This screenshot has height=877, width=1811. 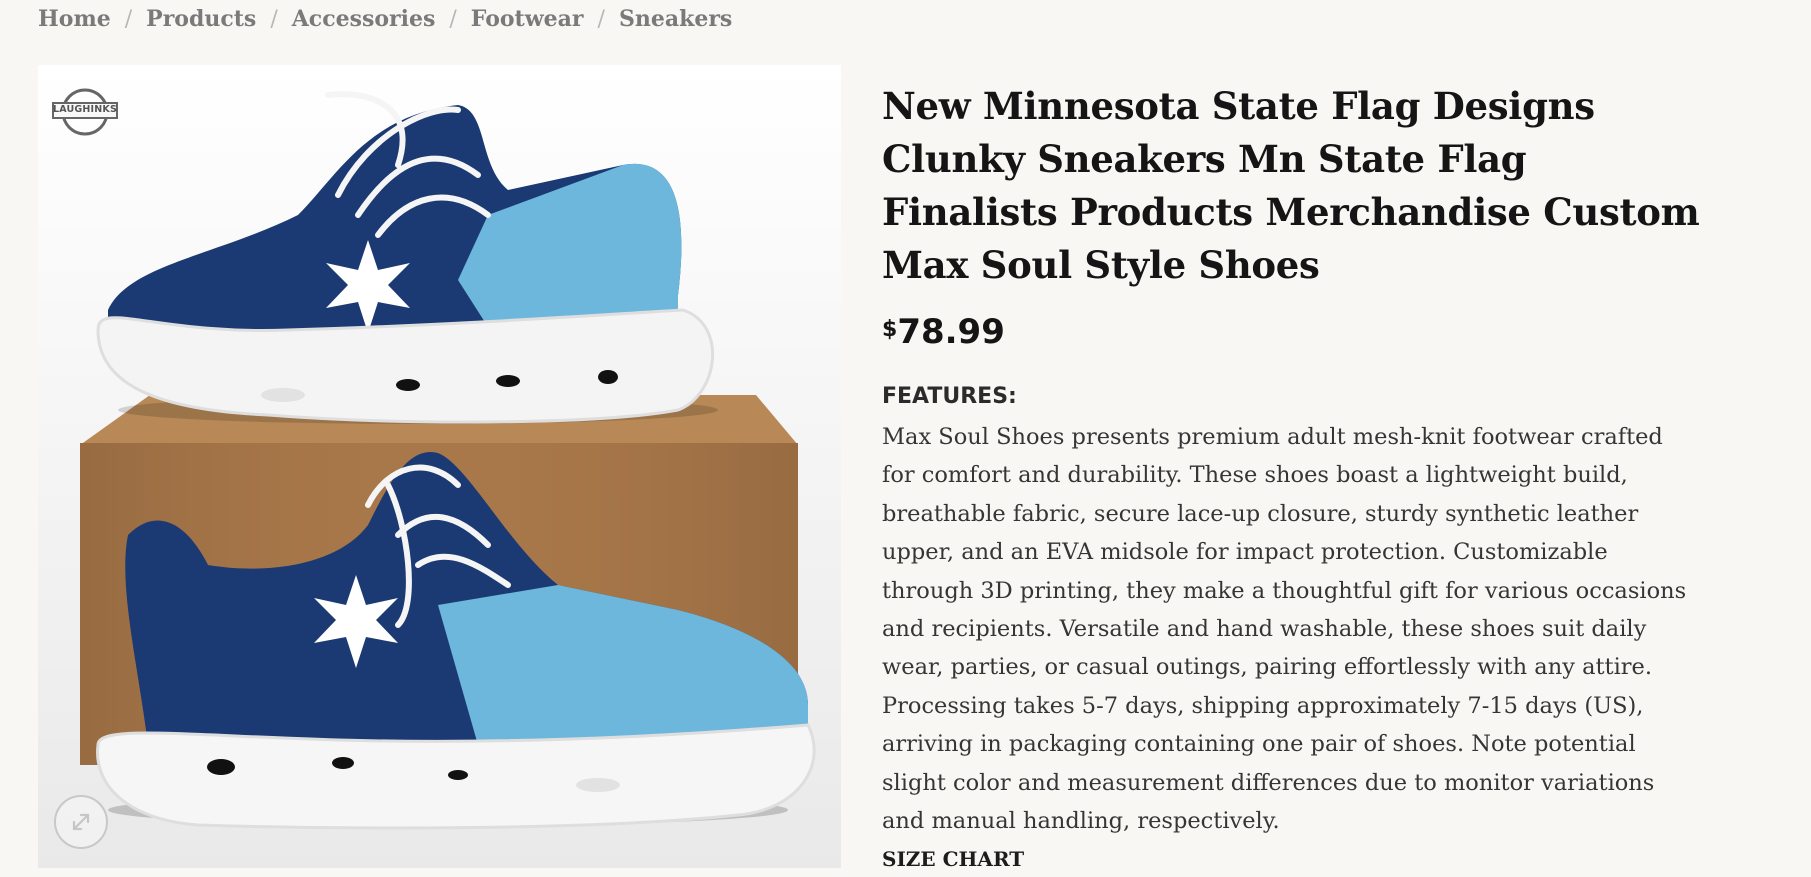 I want to click on size-chart-heading: SIZE CHART, so click(x=953, y=859).